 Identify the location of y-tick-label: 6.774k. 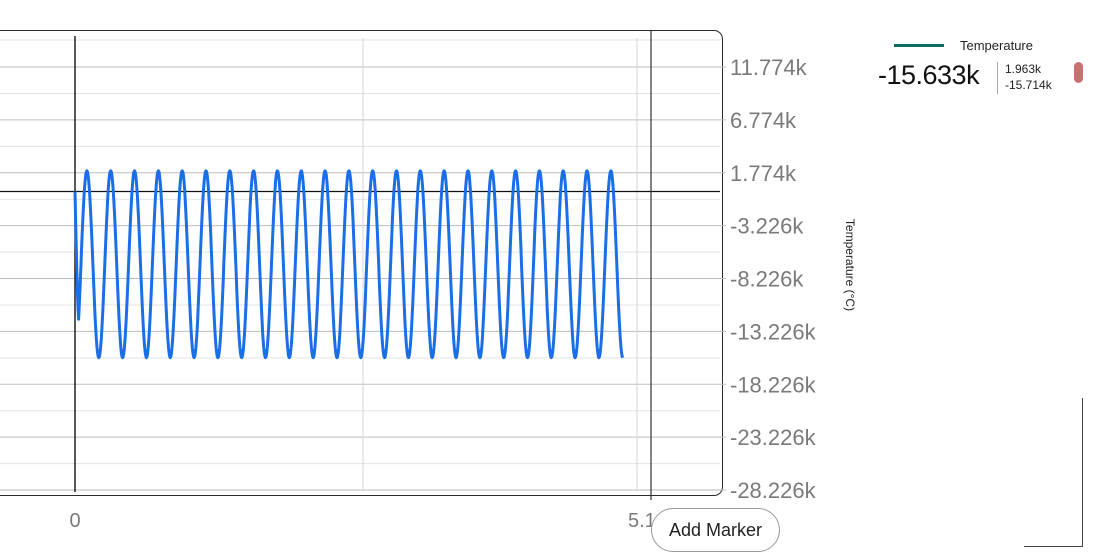
(763, 120).